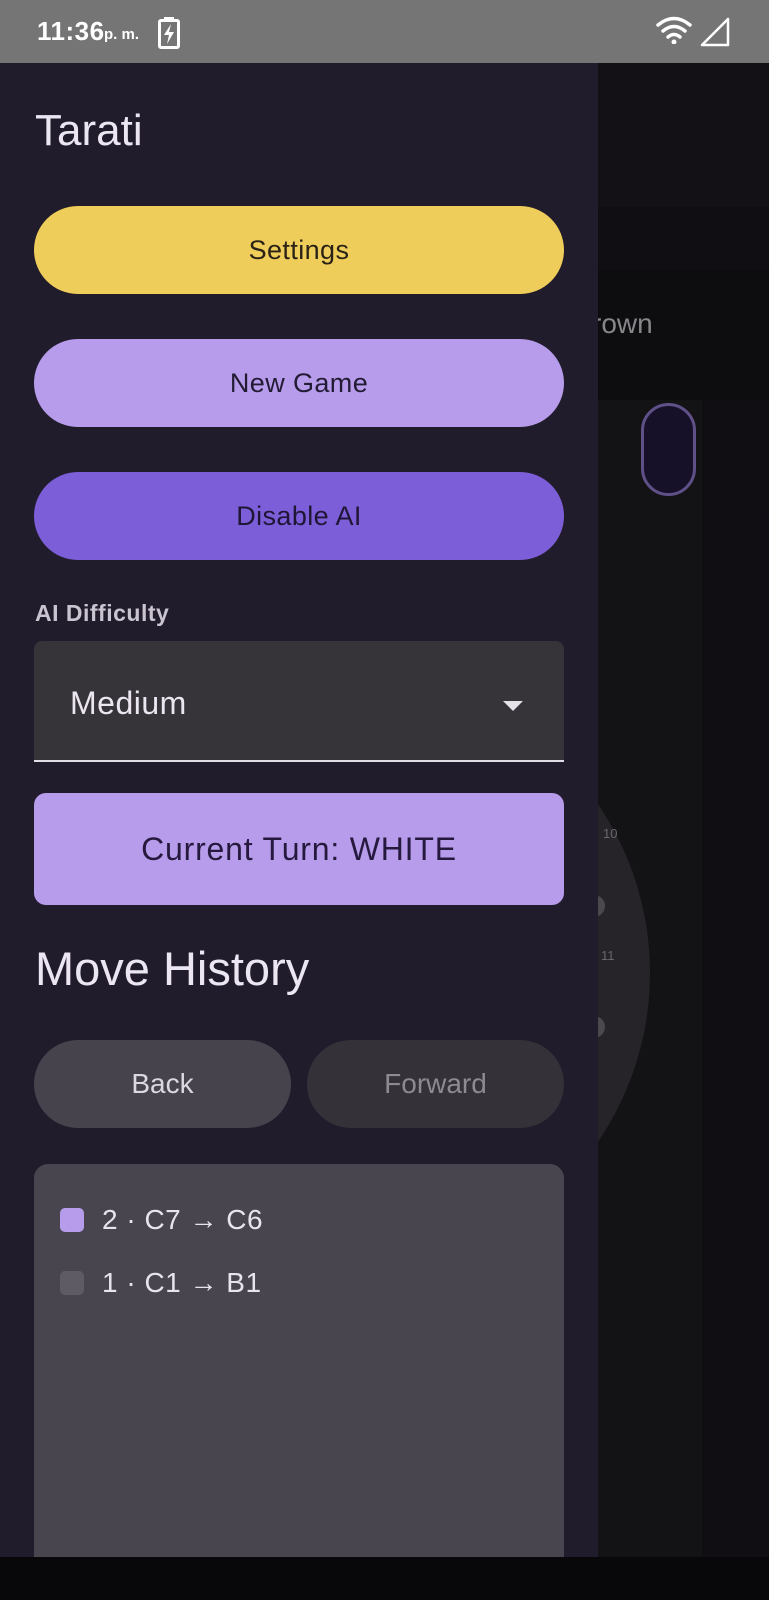 The width and height of the screenshot is (769, 1600). Describe the element at coordinates (72, 1220) in the screenshot. I see `selected-move-marker-icon` at that location.